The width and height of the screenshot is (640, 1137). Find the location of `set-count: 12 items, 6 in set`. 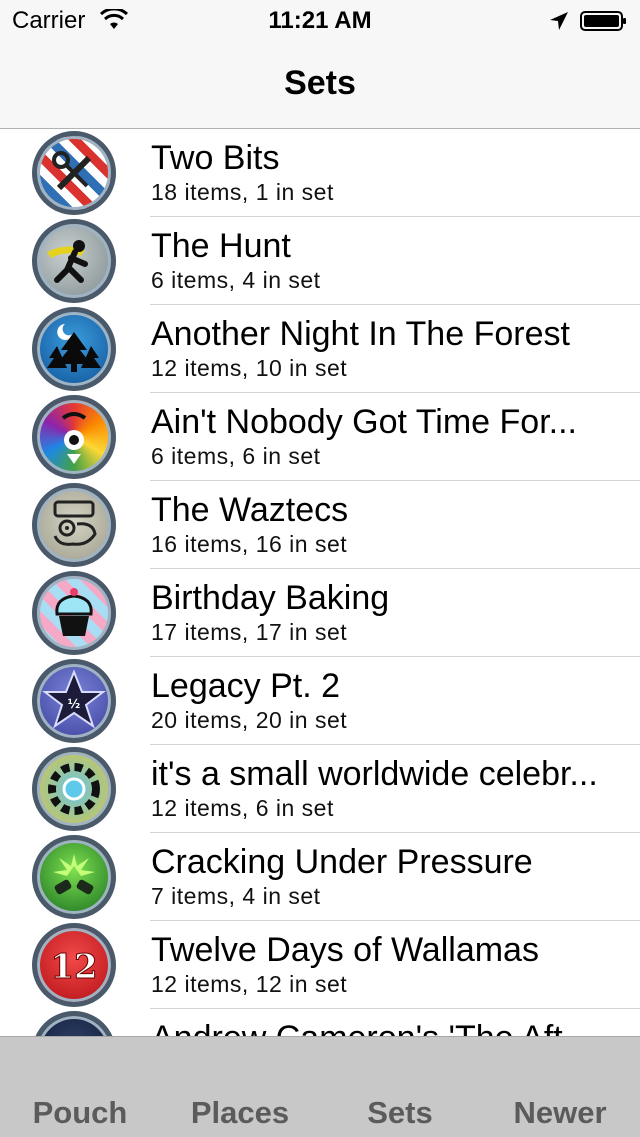

set-count: 12 items, 6 in set is located at coordinates (242, 808).